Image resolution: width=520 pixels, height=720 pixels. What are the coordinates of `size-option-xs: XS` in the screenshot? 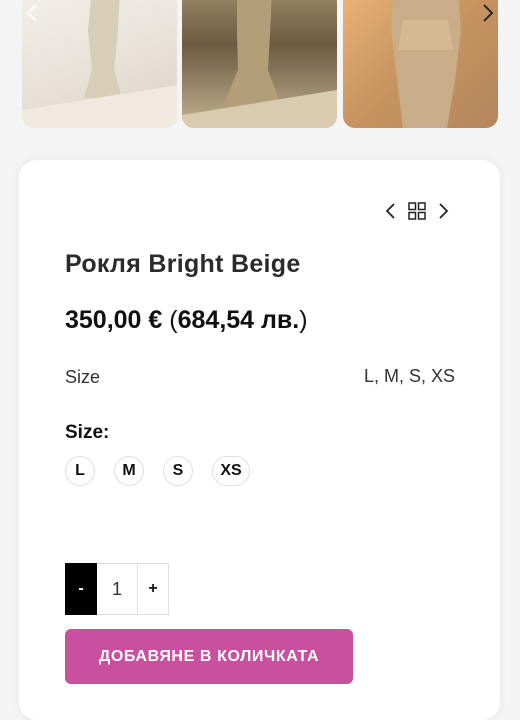 It's located at (231, 471).